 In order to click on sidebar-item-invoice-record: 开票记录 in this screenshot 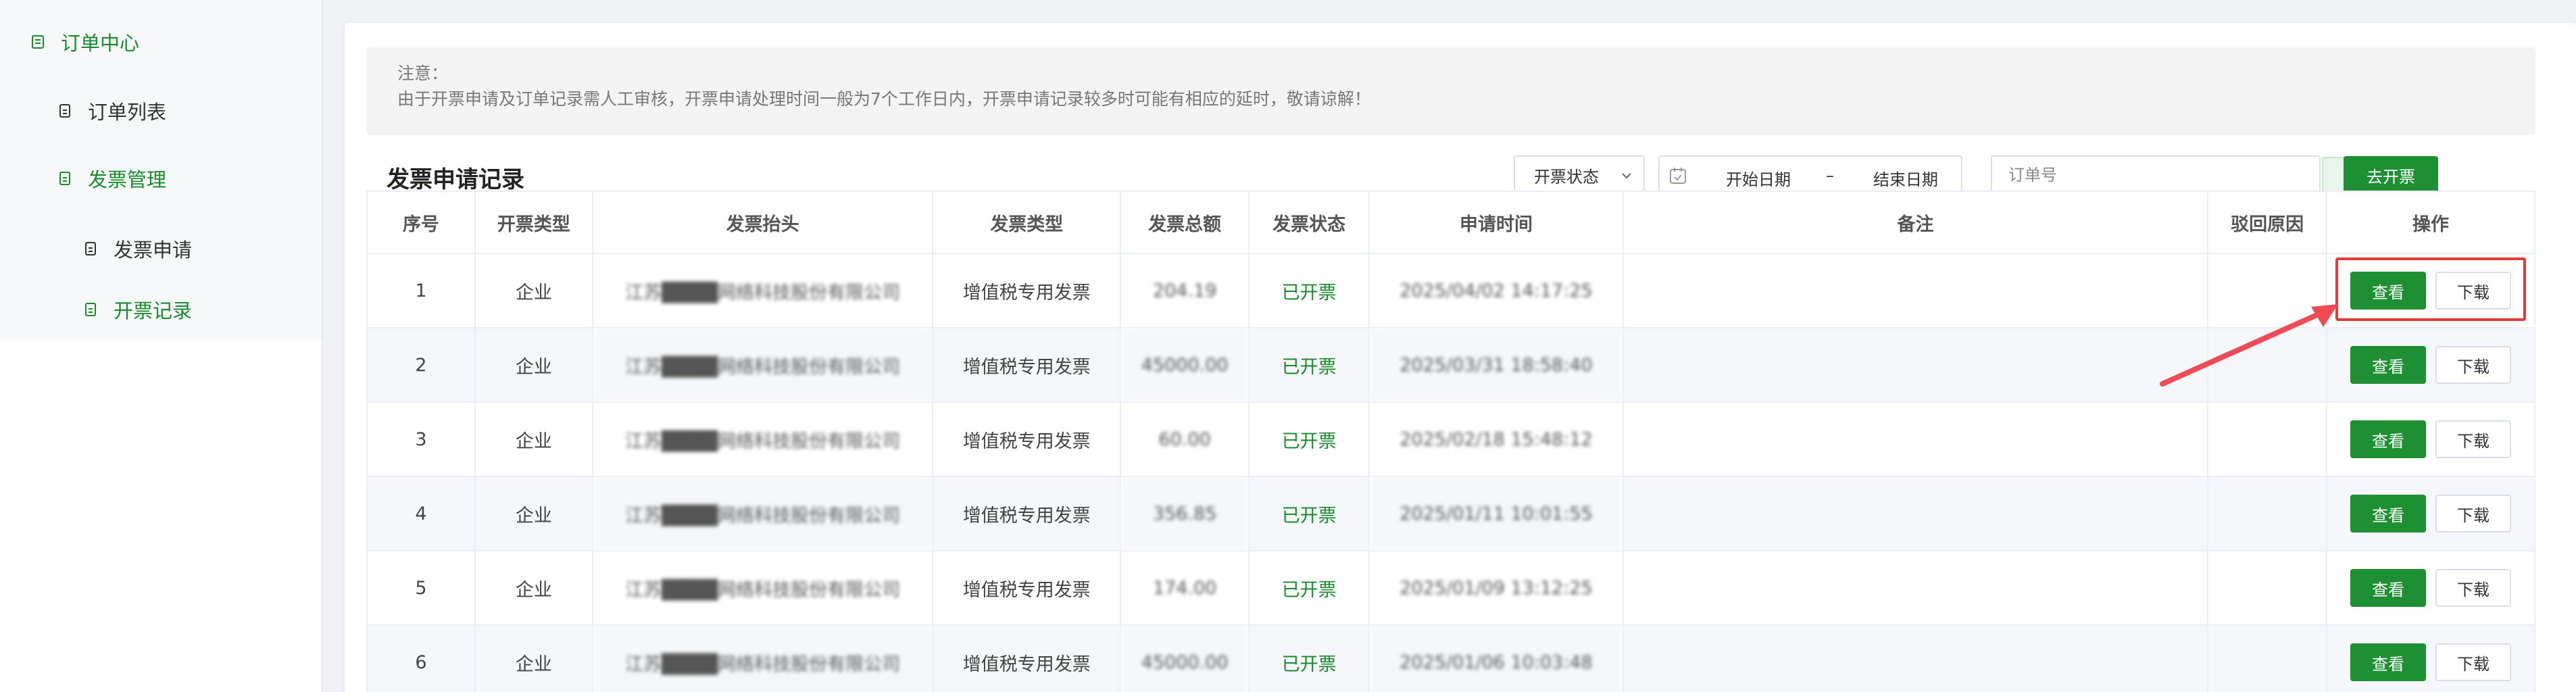, I will do `click(137, 309)`.